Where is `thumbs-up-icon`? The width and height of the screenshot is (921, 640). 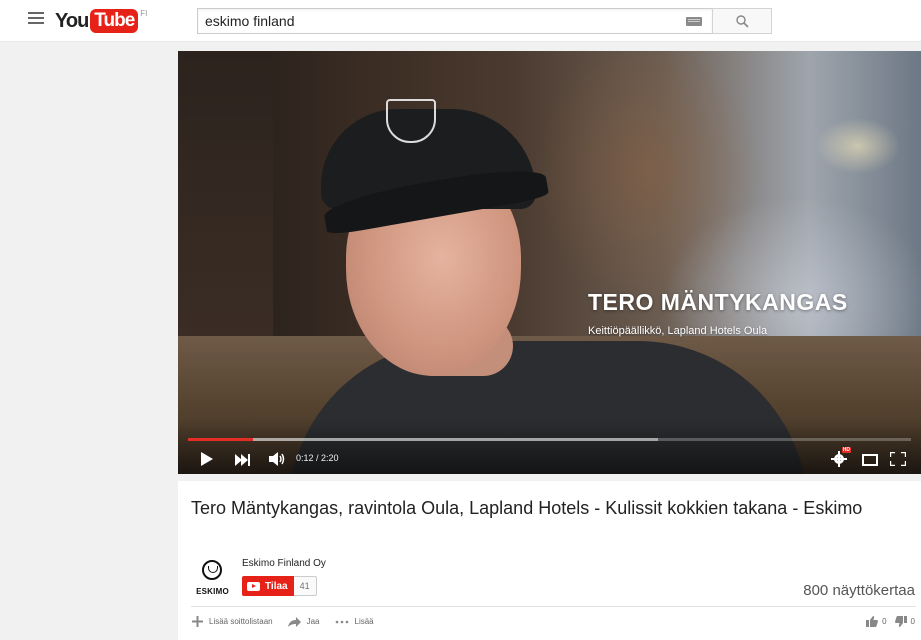 thumbs-up-icon is located at coordinates (872, 621).